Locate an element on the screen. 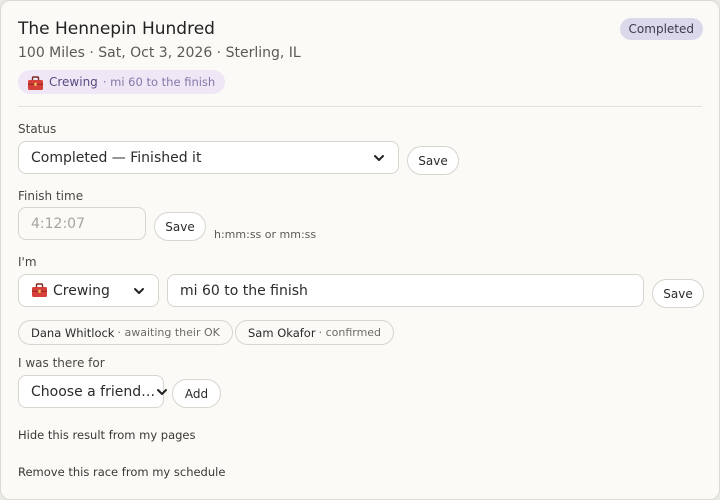  role-pill: Crewing · mi 60 to the finish is located at coordinates (122, 82).